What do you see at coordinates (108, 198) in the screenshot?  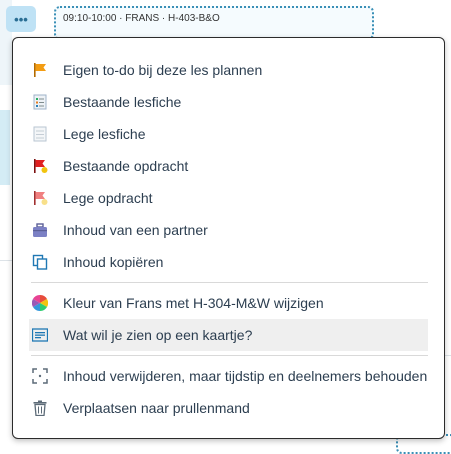 I see `menu-item-label: Lege opdracht` at bounding box center [108, 198].